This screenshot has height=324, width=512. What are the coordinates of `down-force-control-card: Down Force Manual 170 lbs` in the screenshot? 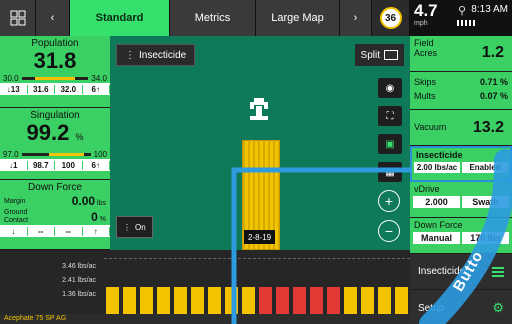 It's located at (461, 236).